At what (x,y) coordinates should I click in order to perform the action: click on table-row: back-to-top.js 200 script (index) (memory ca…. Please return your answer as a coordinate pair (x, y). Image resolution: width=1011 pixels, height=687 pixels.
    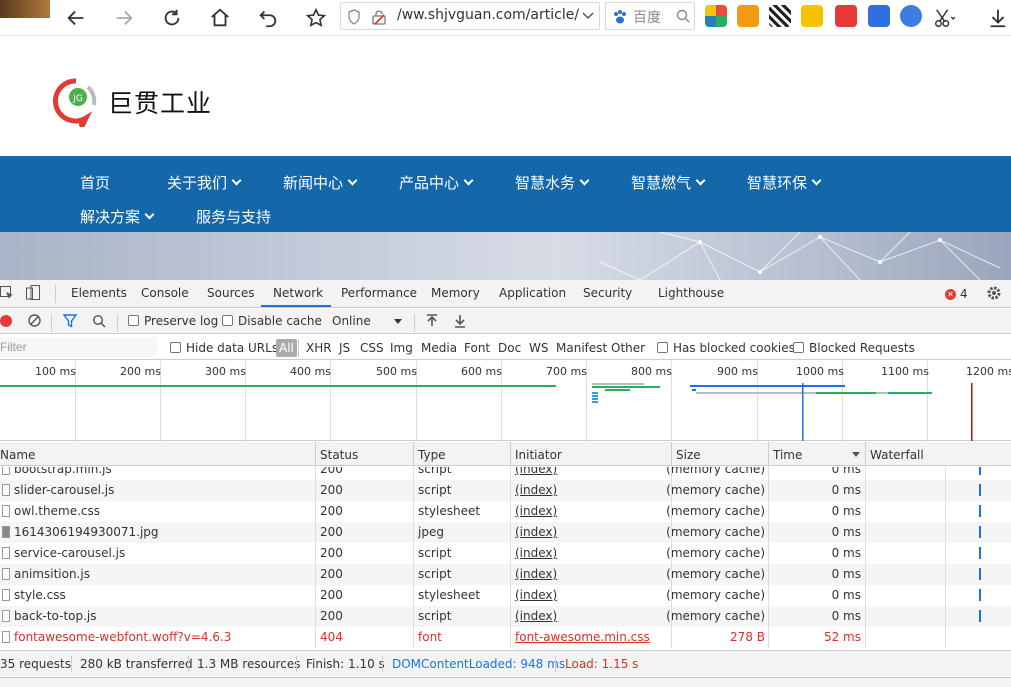
    Looking at the image, I should click on (505, 616).